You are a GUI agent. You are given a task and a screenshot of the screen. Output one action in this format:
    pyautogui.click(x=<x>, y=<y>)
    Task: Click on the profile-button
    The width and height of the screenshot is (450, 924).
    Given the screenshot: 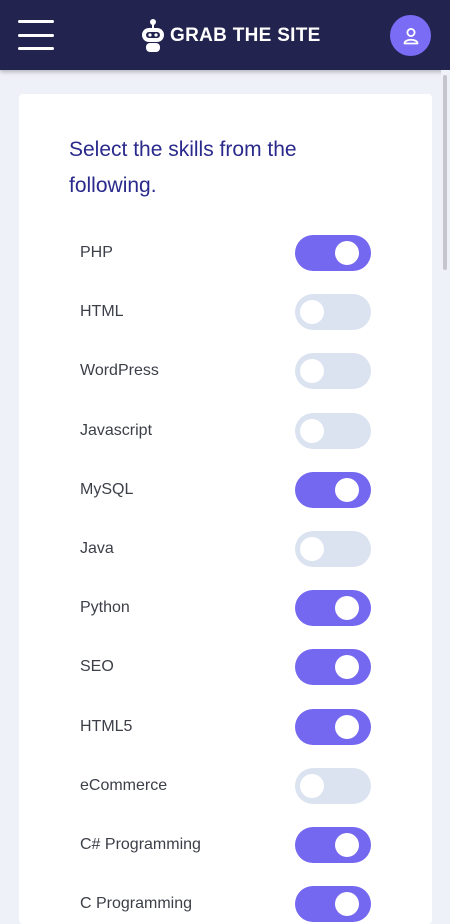 What is the action you would take?
    pyautogui.click(x=410, y=35)
    